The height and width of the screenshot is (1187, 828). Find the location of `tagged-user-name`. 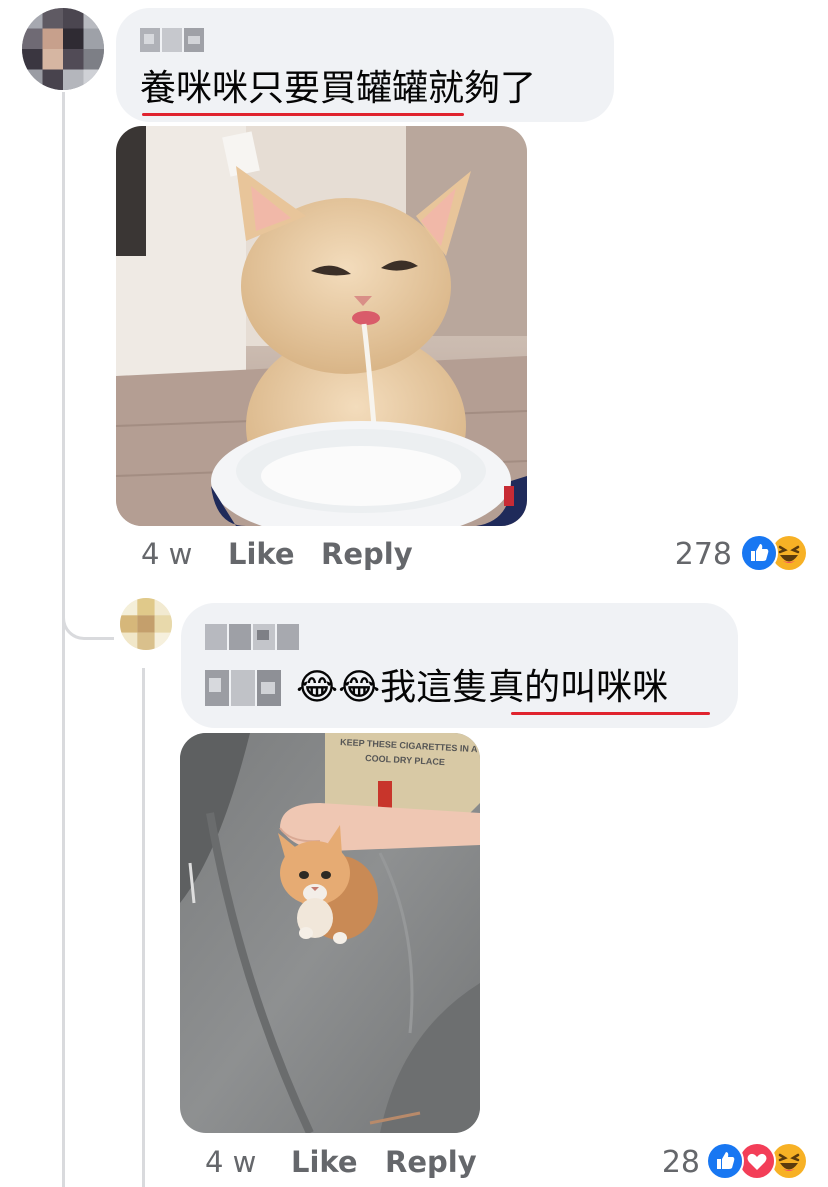

tagged-user-name is located at coordinates (244, 688).